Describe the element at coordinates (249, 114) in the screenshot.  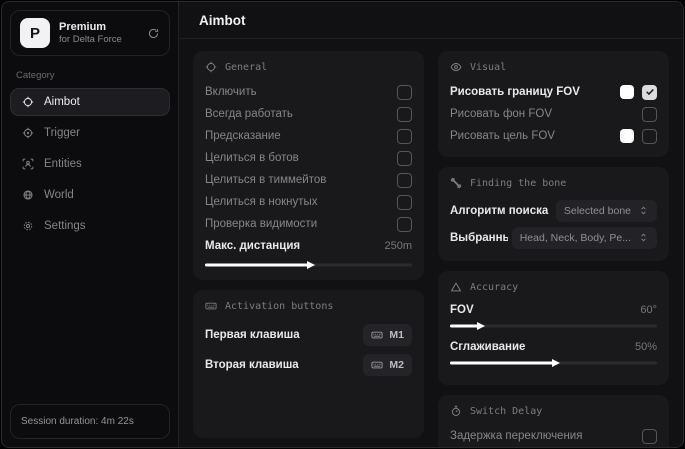
I see `row-label: Всегда работать` at that location.